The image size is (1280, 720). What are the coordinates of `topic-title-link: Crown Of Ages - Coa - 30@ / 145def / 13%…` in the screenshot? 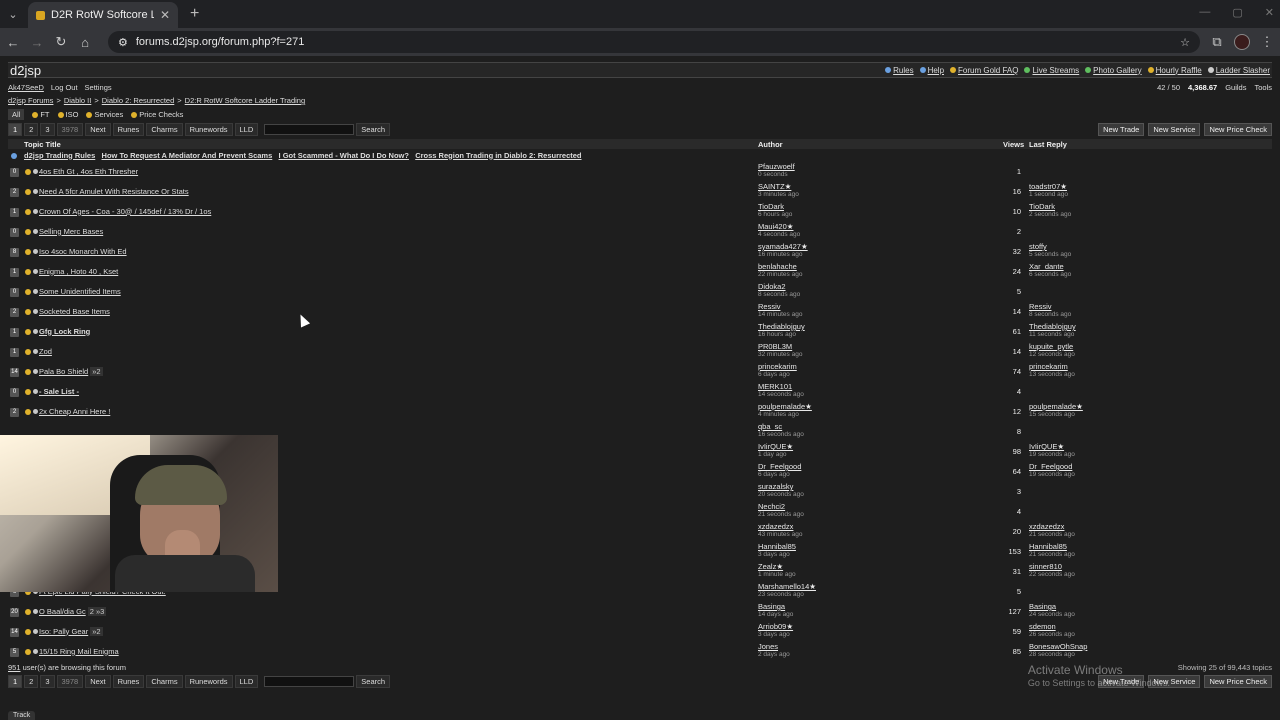 It's located at (125, 211).